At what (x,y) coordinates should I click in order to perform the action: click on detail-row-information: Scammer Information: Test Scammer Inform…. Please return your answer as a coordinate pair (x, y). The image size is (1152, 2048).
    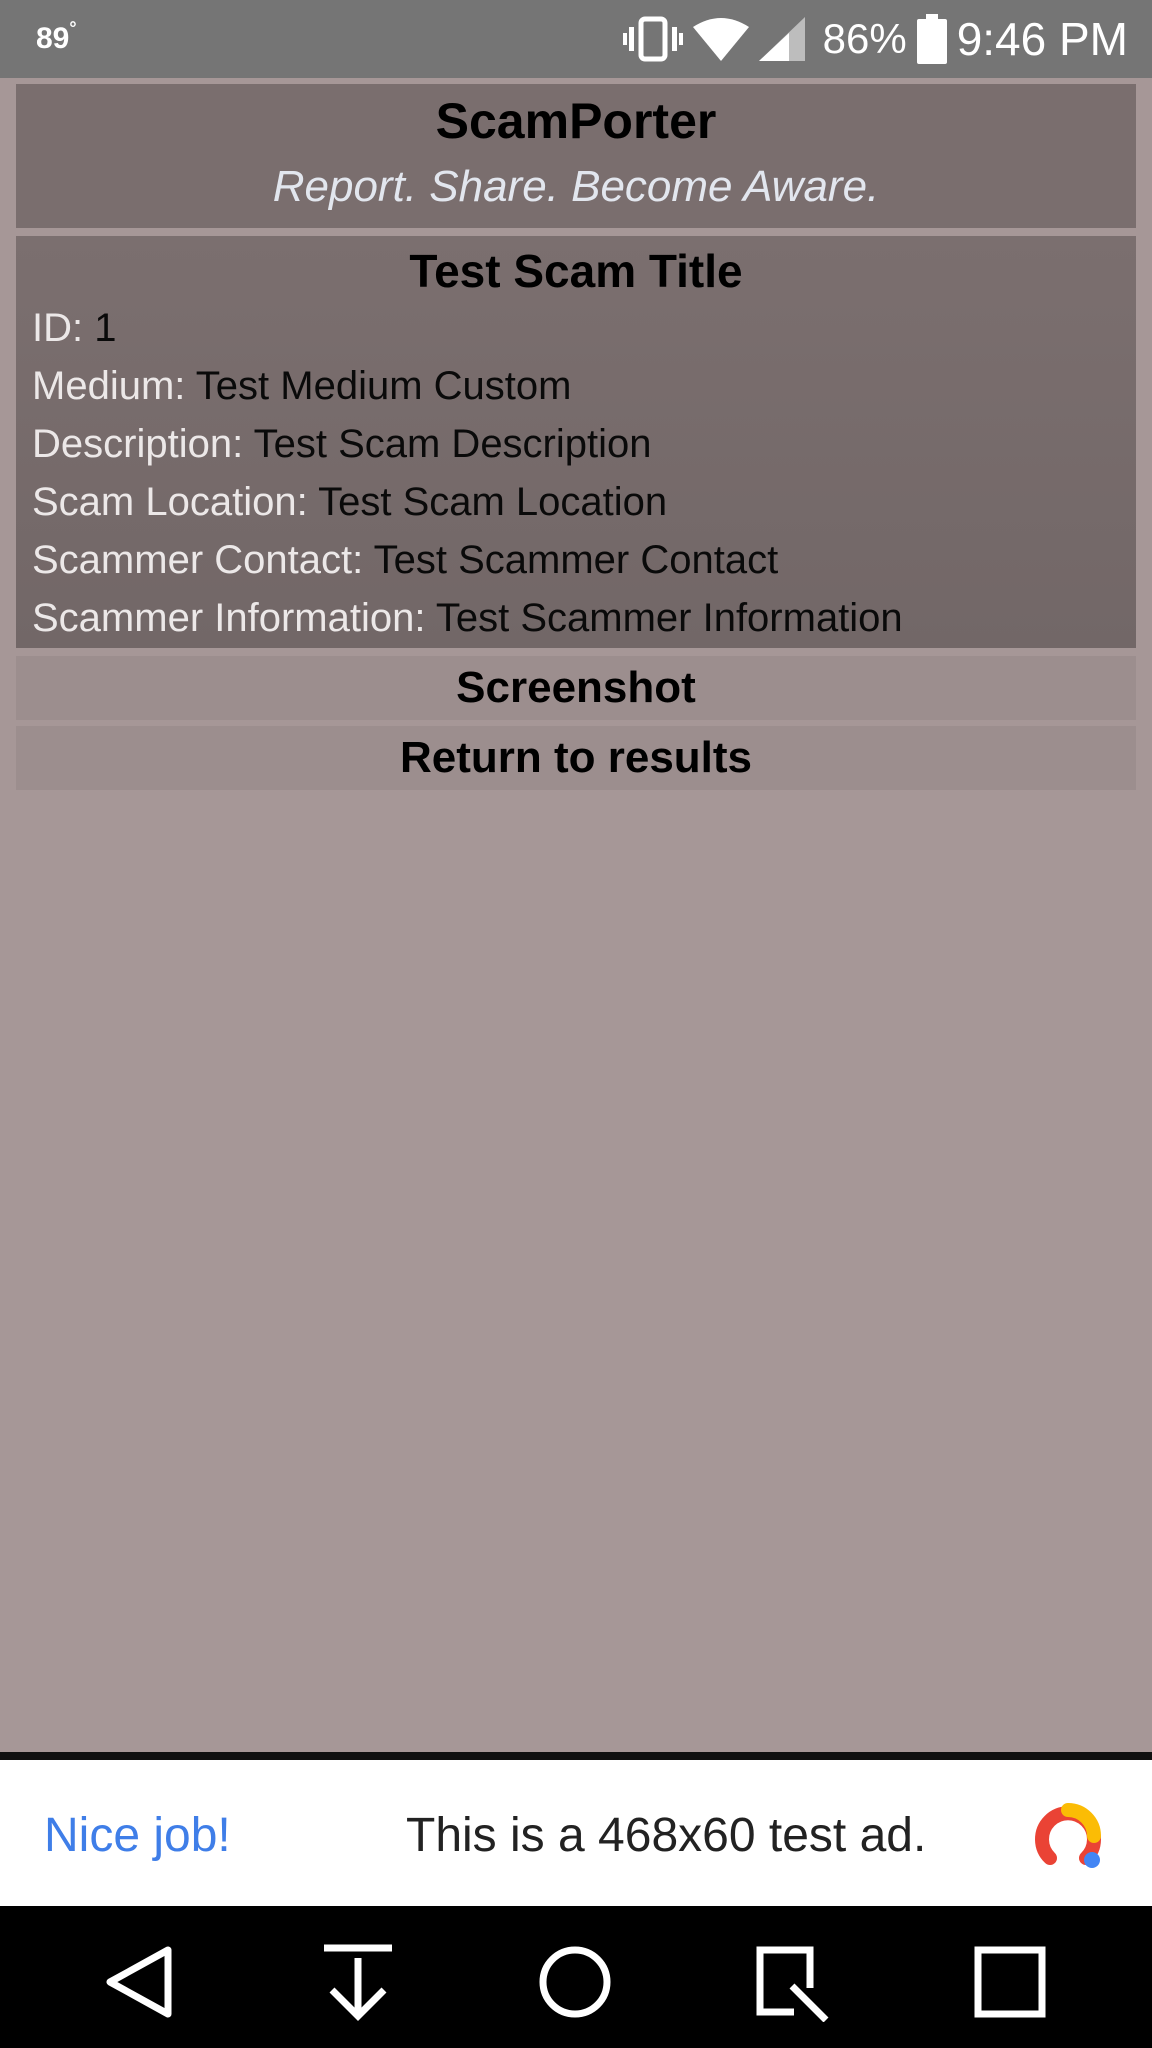
    Looking at the image, I should click on (467, 618).